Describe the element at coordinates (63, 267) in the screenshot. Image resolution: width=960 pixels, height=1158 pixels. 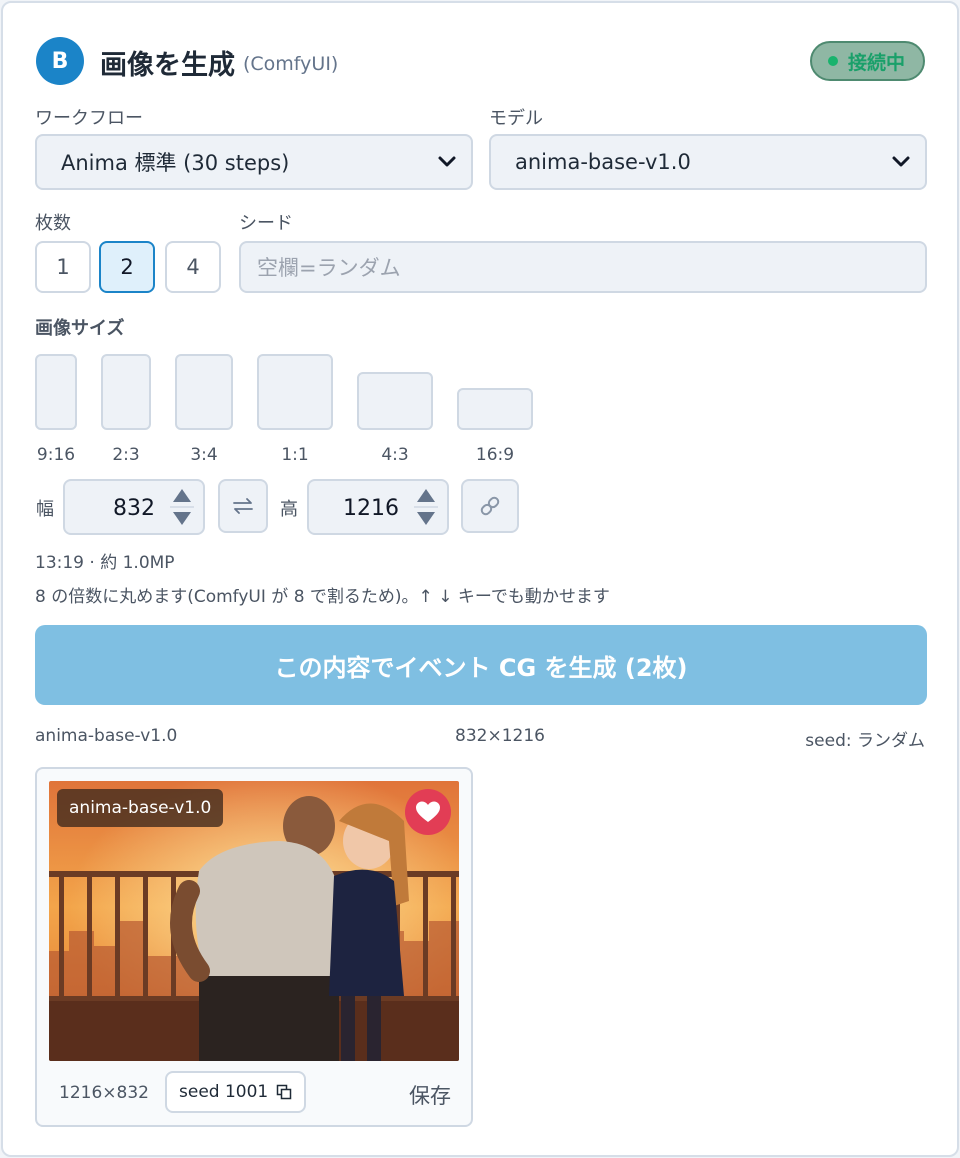
I see `count-option-1: 1` at that location.